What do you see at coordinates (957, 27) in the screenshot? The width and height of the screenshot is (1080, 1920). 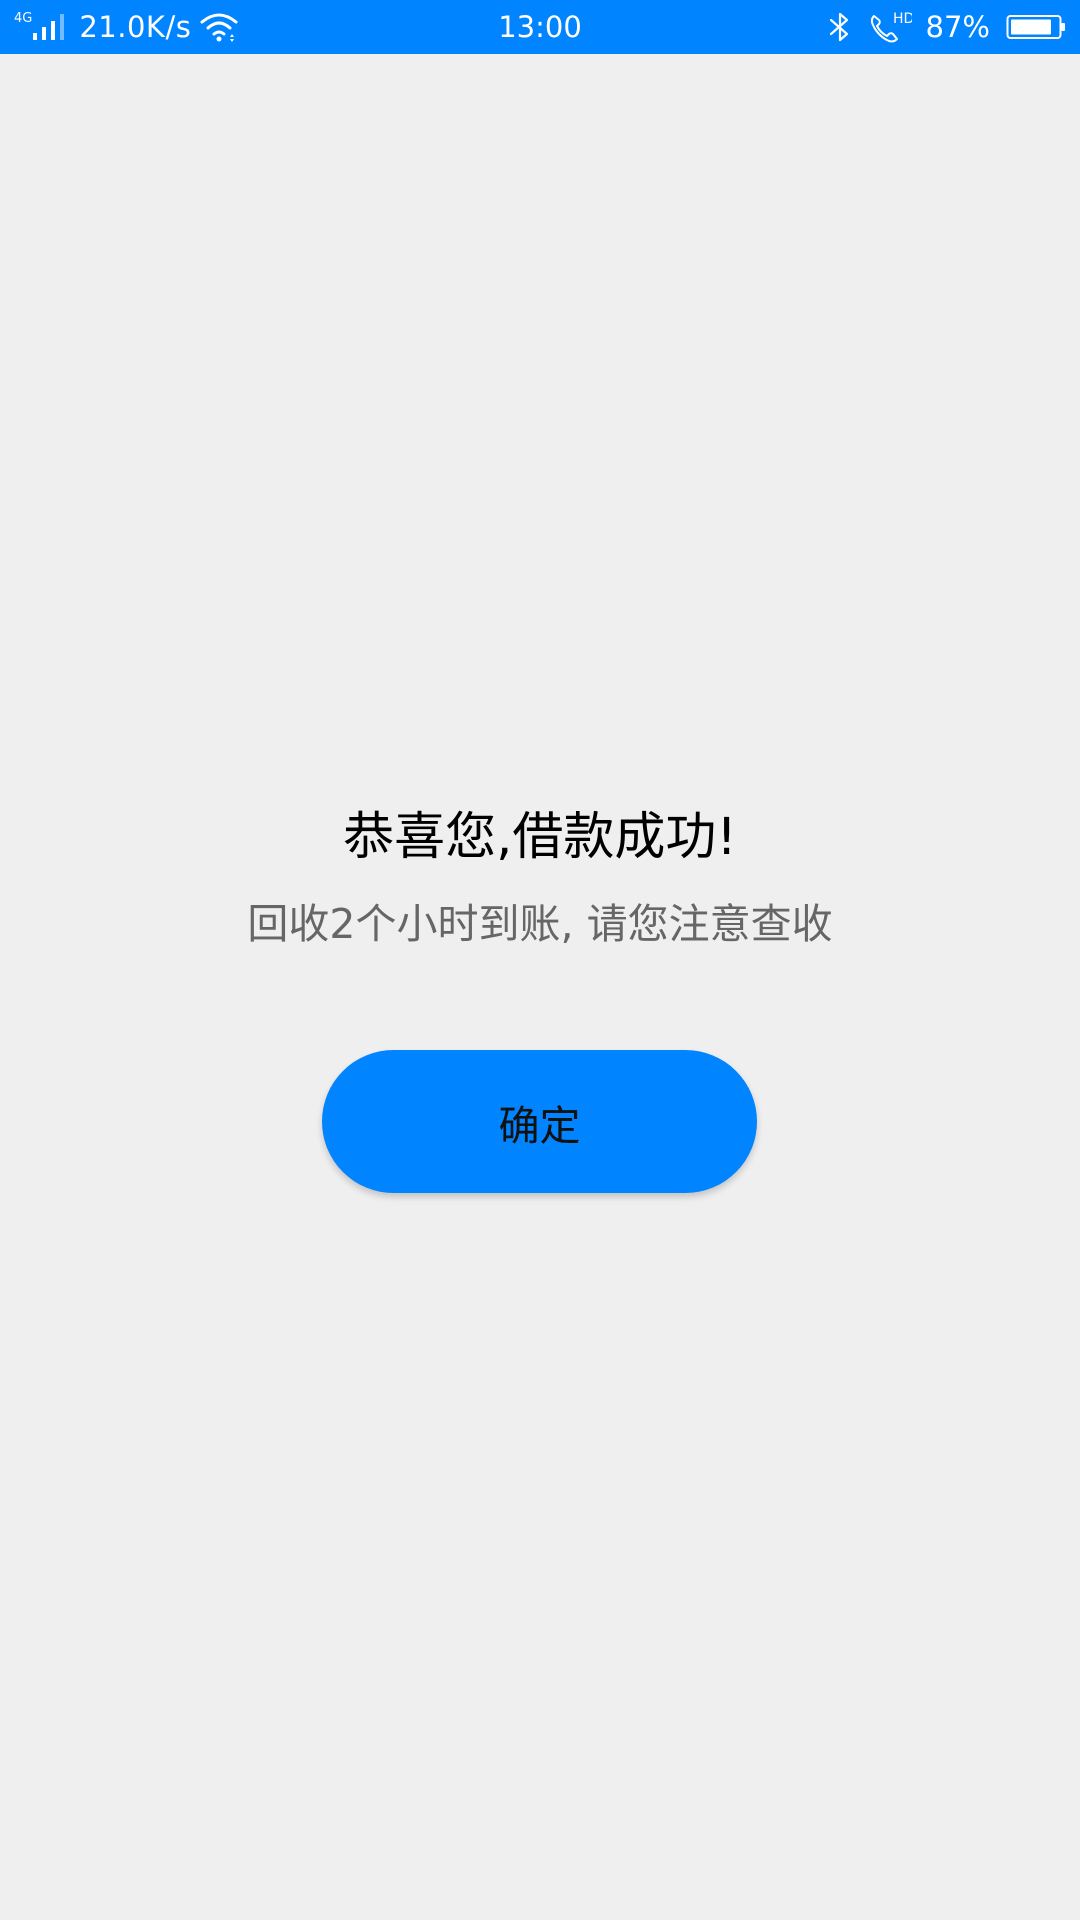 I see `battery-percent: 87%` at bounding box center [957, 27].